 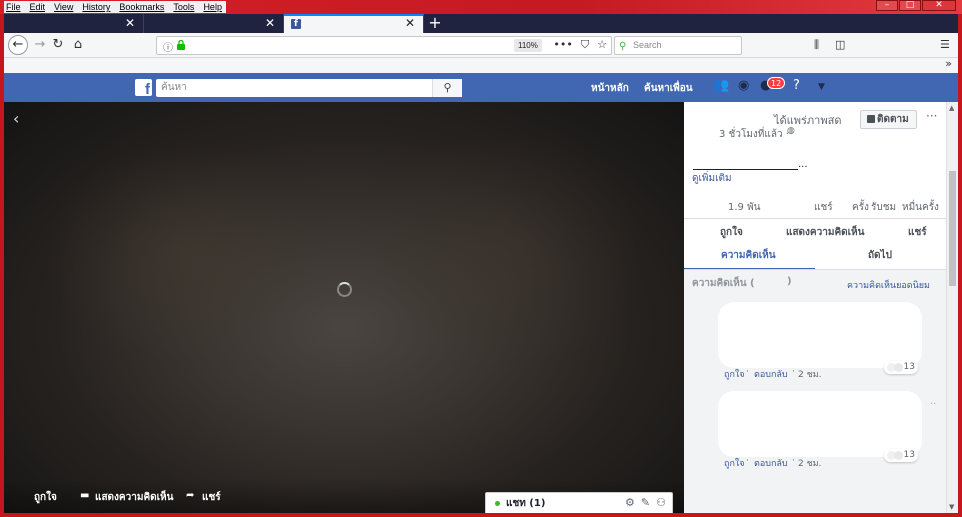 What do you see at coordinates (661, 502) in the screenshot?
I see `group-chat-icon: ⚇` at bounding box center [661, 502].